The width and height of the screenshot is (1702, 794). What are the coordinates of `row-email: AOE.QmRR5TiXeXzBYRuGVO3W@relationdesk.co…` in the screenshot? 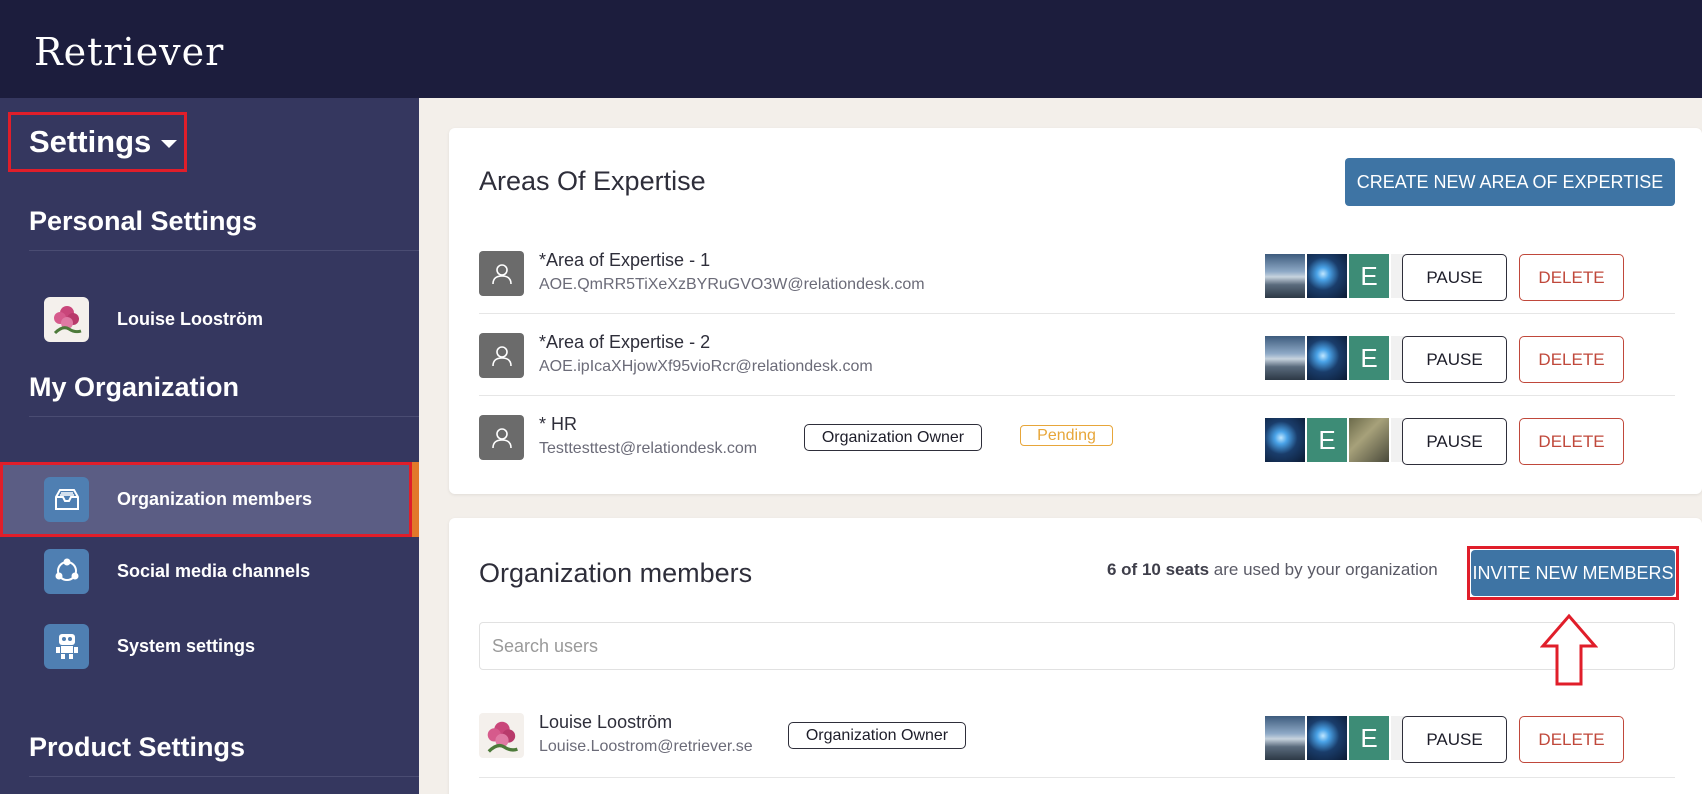 It's located at (732, 284).